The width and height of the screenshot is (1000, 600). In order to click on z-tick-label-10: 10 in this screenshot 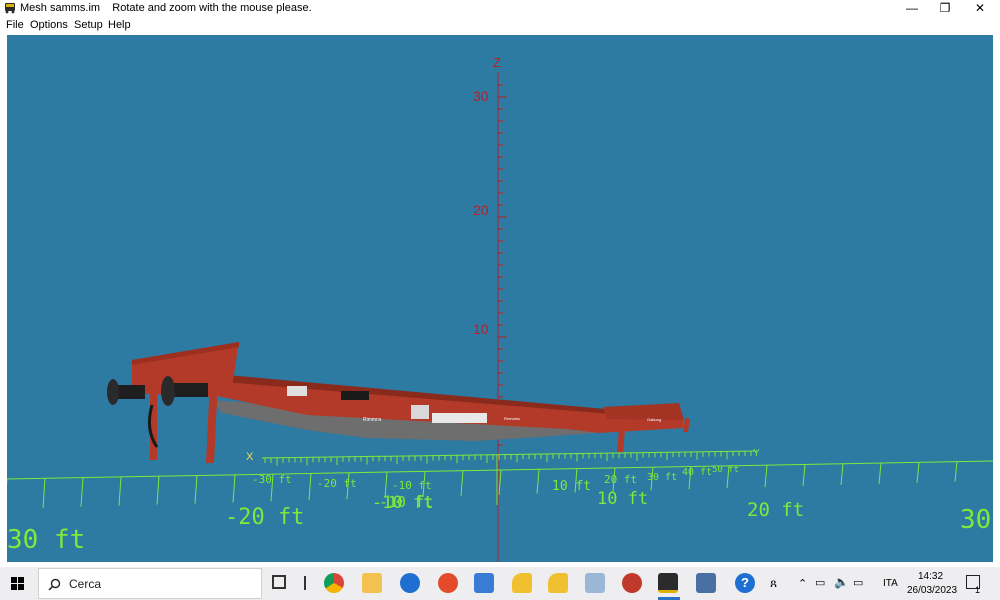, I will do `click(481, 329)`.